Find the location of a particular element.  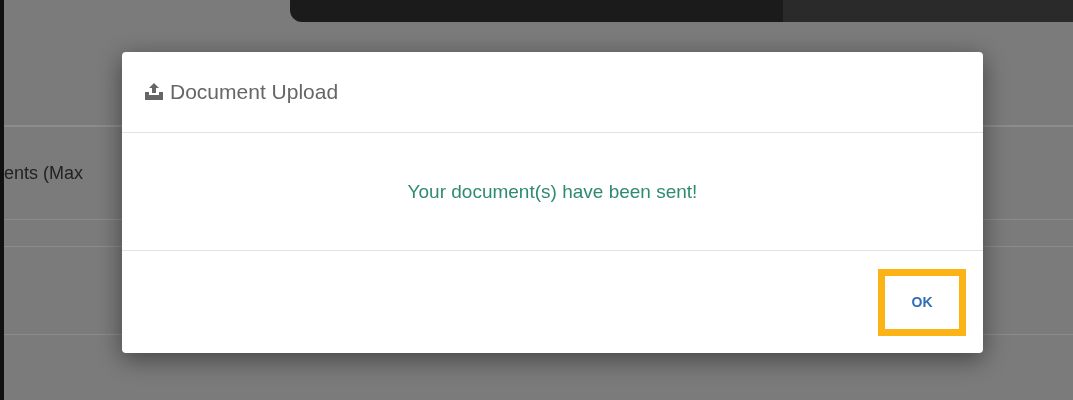

ok-button: OK is located at coordinates (922, 302).